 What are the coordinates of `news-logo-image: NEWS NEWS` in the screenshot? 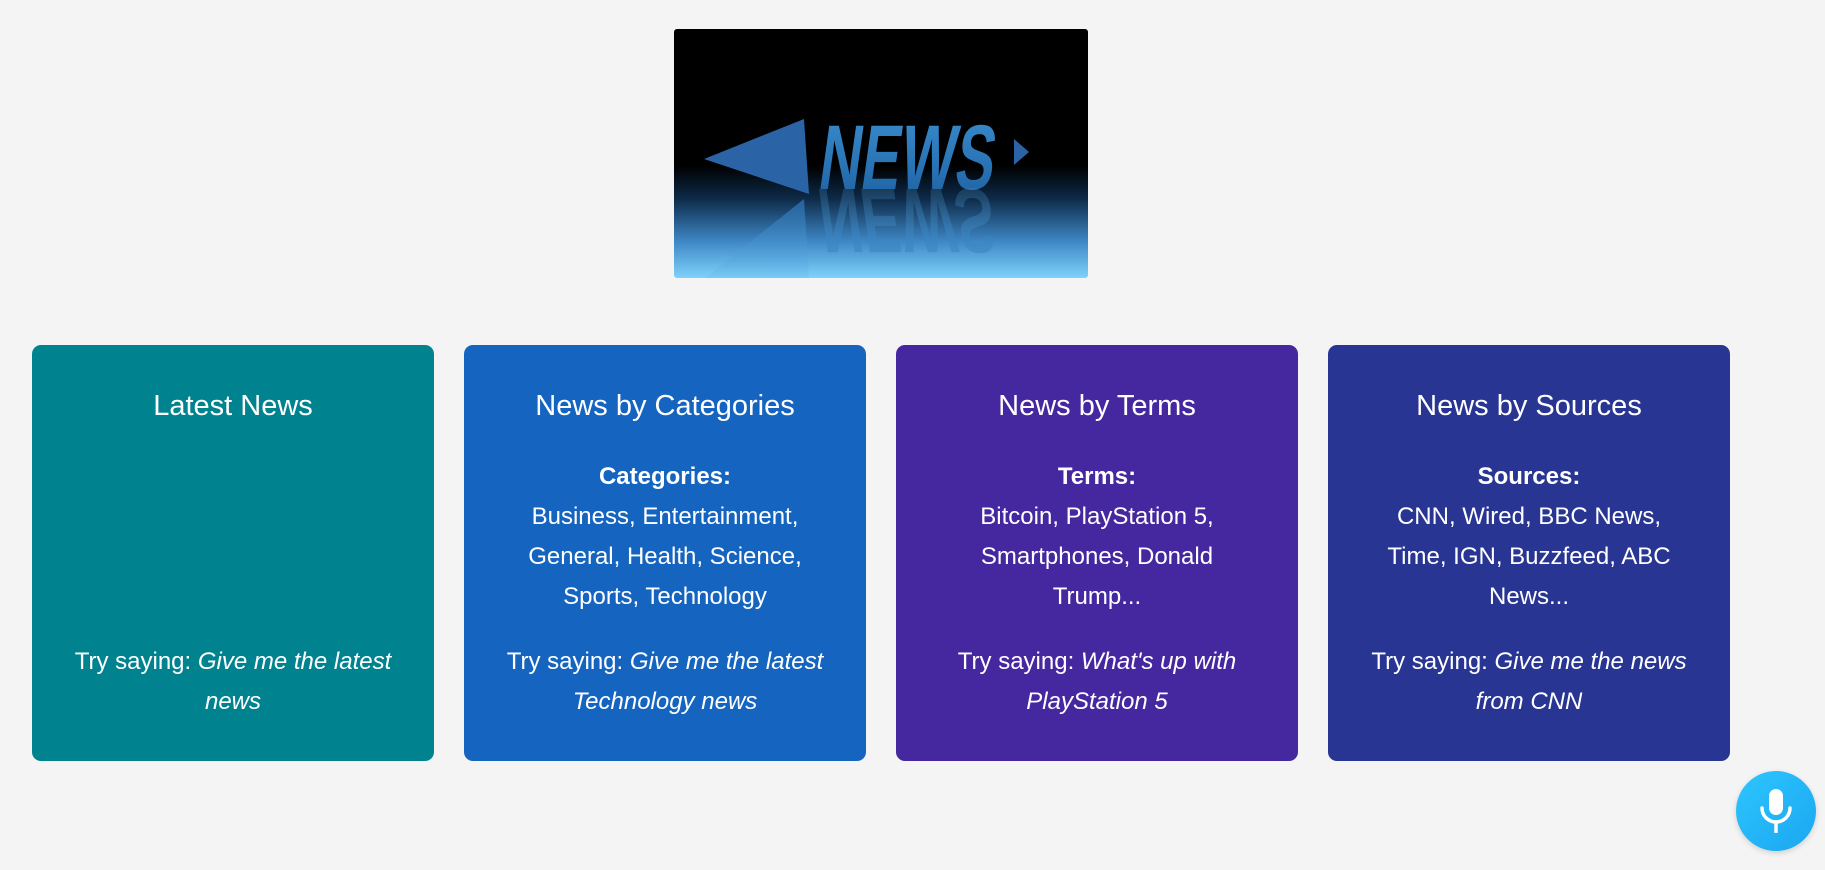 It's located at (881, 153).